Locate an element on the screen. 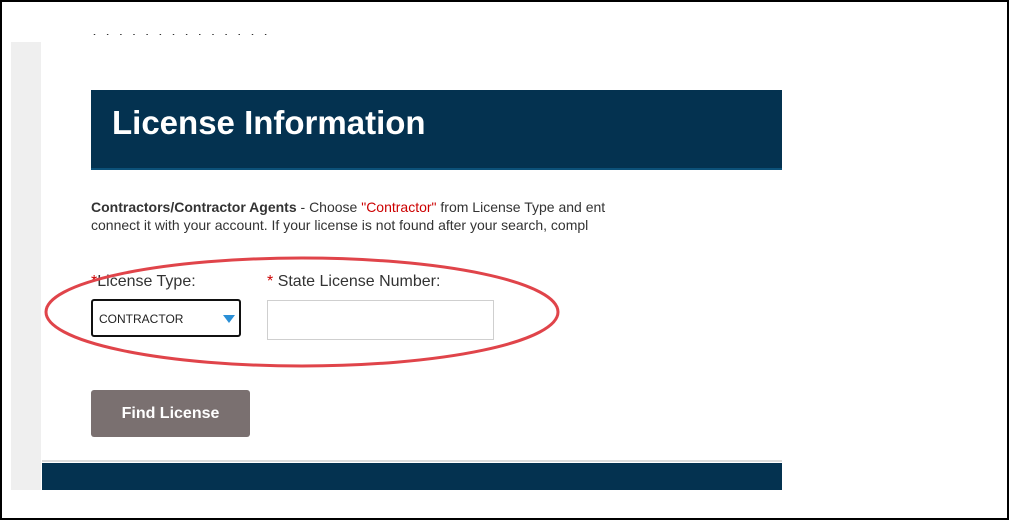 The image size is (1009, 520). instructions-lead: Contractors/Contractor Agents is located at coordinates (194, 207).